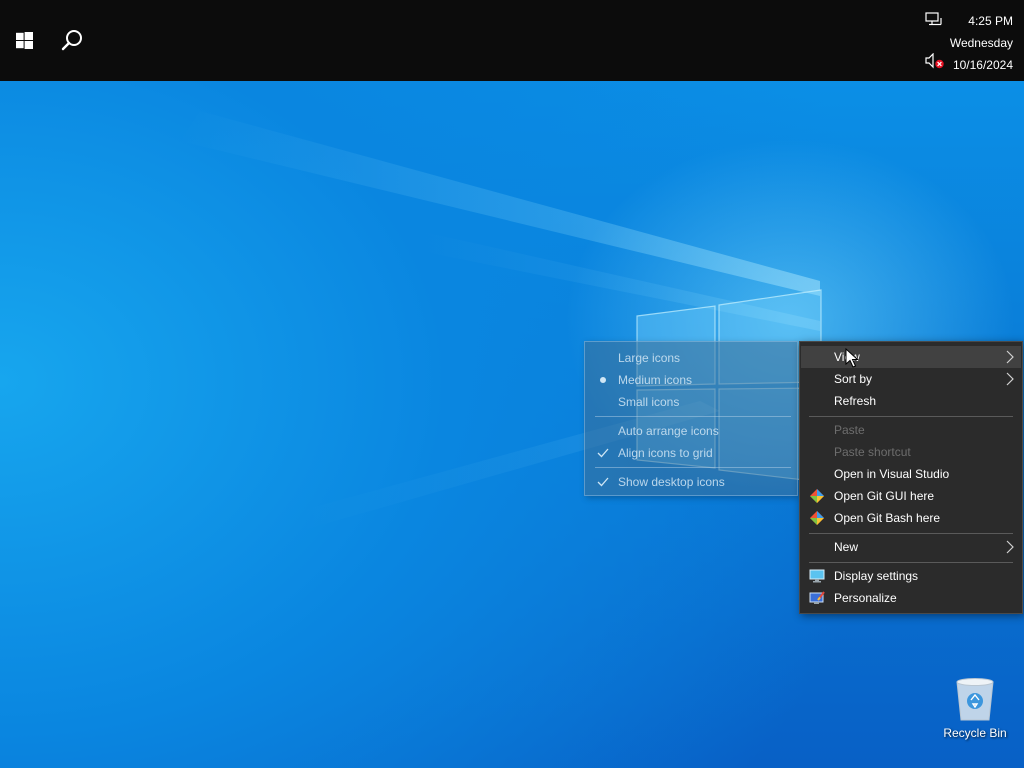  Describe the element at coordinates (911, 401) in the screenshot. I see `menu-item-refresh: Refresh` at that location.